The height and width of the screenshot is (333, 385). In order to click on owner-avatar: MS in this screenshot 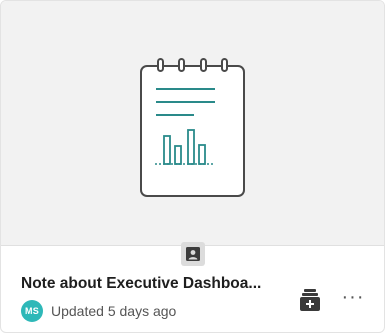, I will do `click(32, 311)`.